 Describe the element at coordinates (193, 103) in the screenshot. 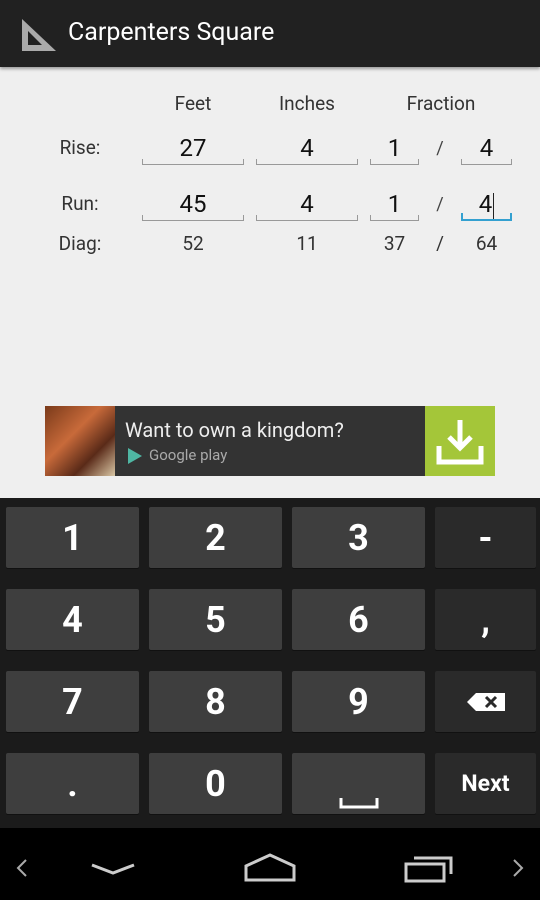

I see `header-feet: Feet` at that location.